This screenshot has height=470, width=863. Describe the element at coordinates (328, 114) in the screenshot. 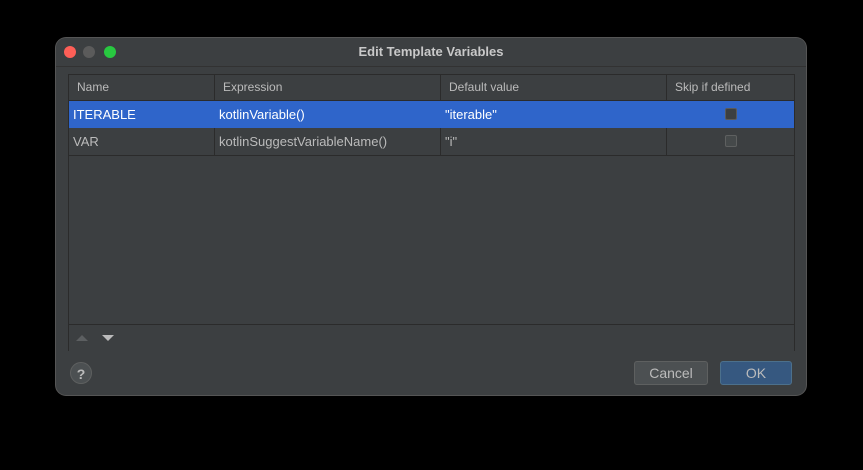

I see `cell-expression: kotlinVariable()` at that location.